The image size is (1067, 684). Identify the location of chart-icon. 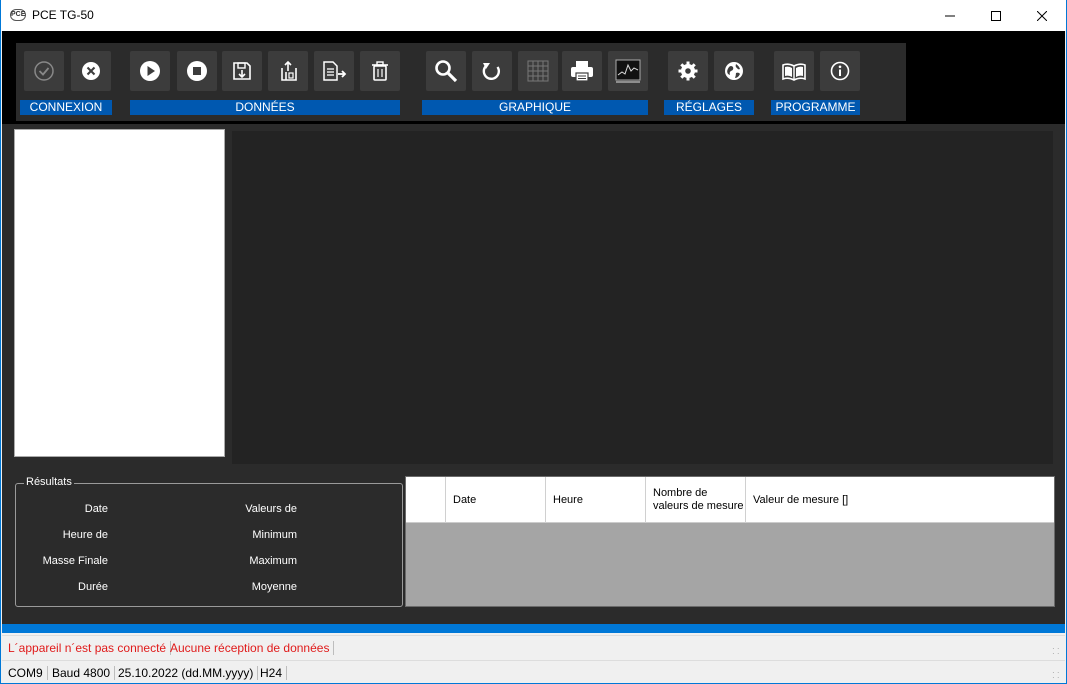
(628, 71).